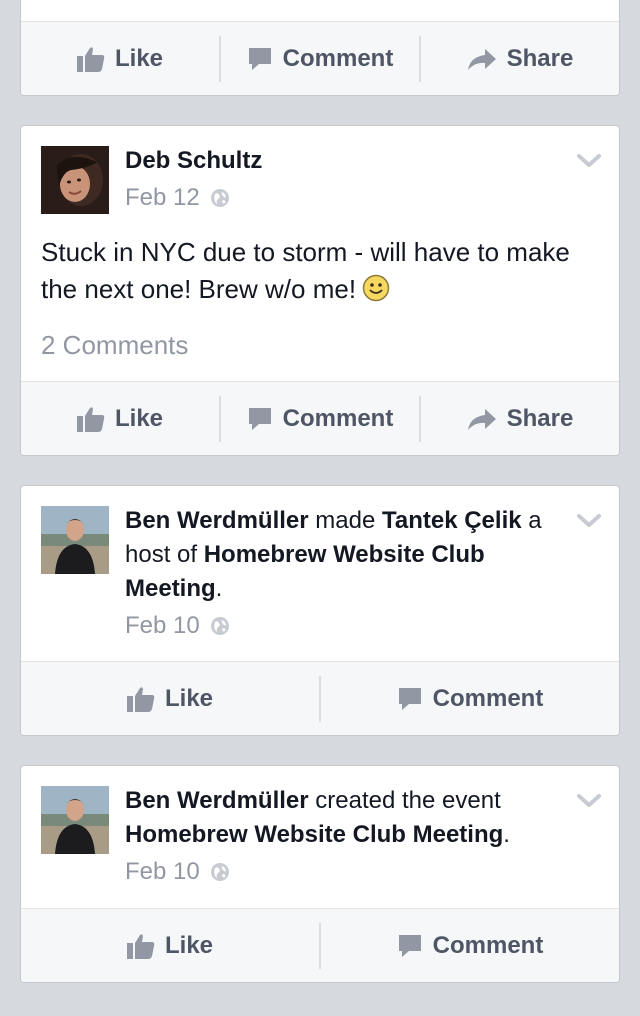 This screenshot has height=1016, width=640. I want to click on post-meta: Feb 12, so click(177, 198).